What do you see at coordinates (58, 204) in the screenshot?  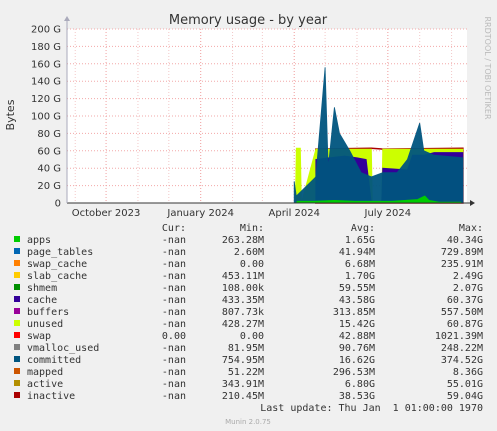 I see `y-tick-label: 0` at bounding box center [58, 204].